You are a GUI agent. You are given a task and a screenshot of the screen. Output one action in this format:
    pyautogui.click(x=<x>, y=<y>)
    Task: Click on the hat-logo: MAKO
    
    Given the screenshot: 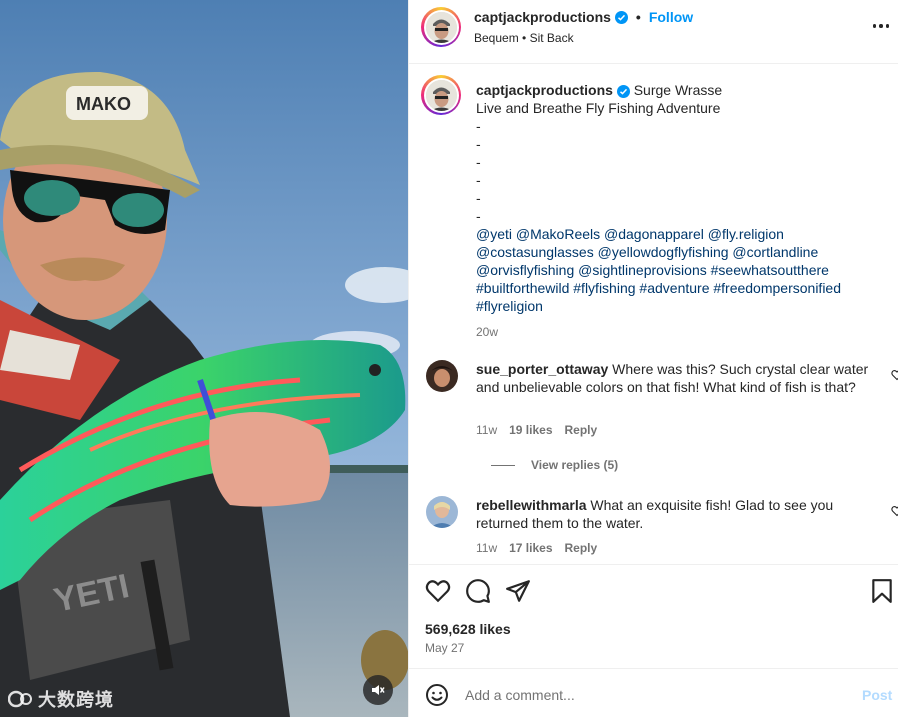 What is the action you would take?
    pyautogui.click(x=103, y=104)
    